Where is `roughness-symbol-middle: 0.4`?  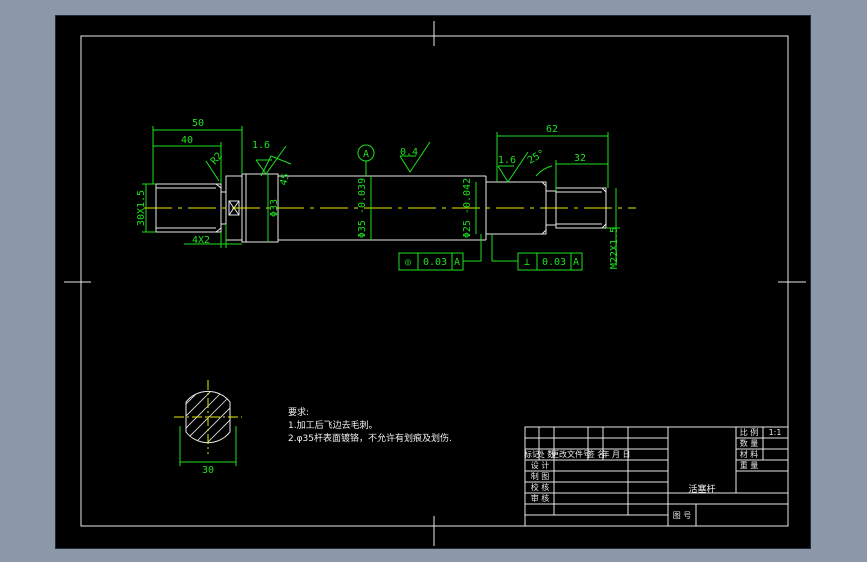 roughness-symbol-middle: 0.4 is located at coordinates (415, 157).